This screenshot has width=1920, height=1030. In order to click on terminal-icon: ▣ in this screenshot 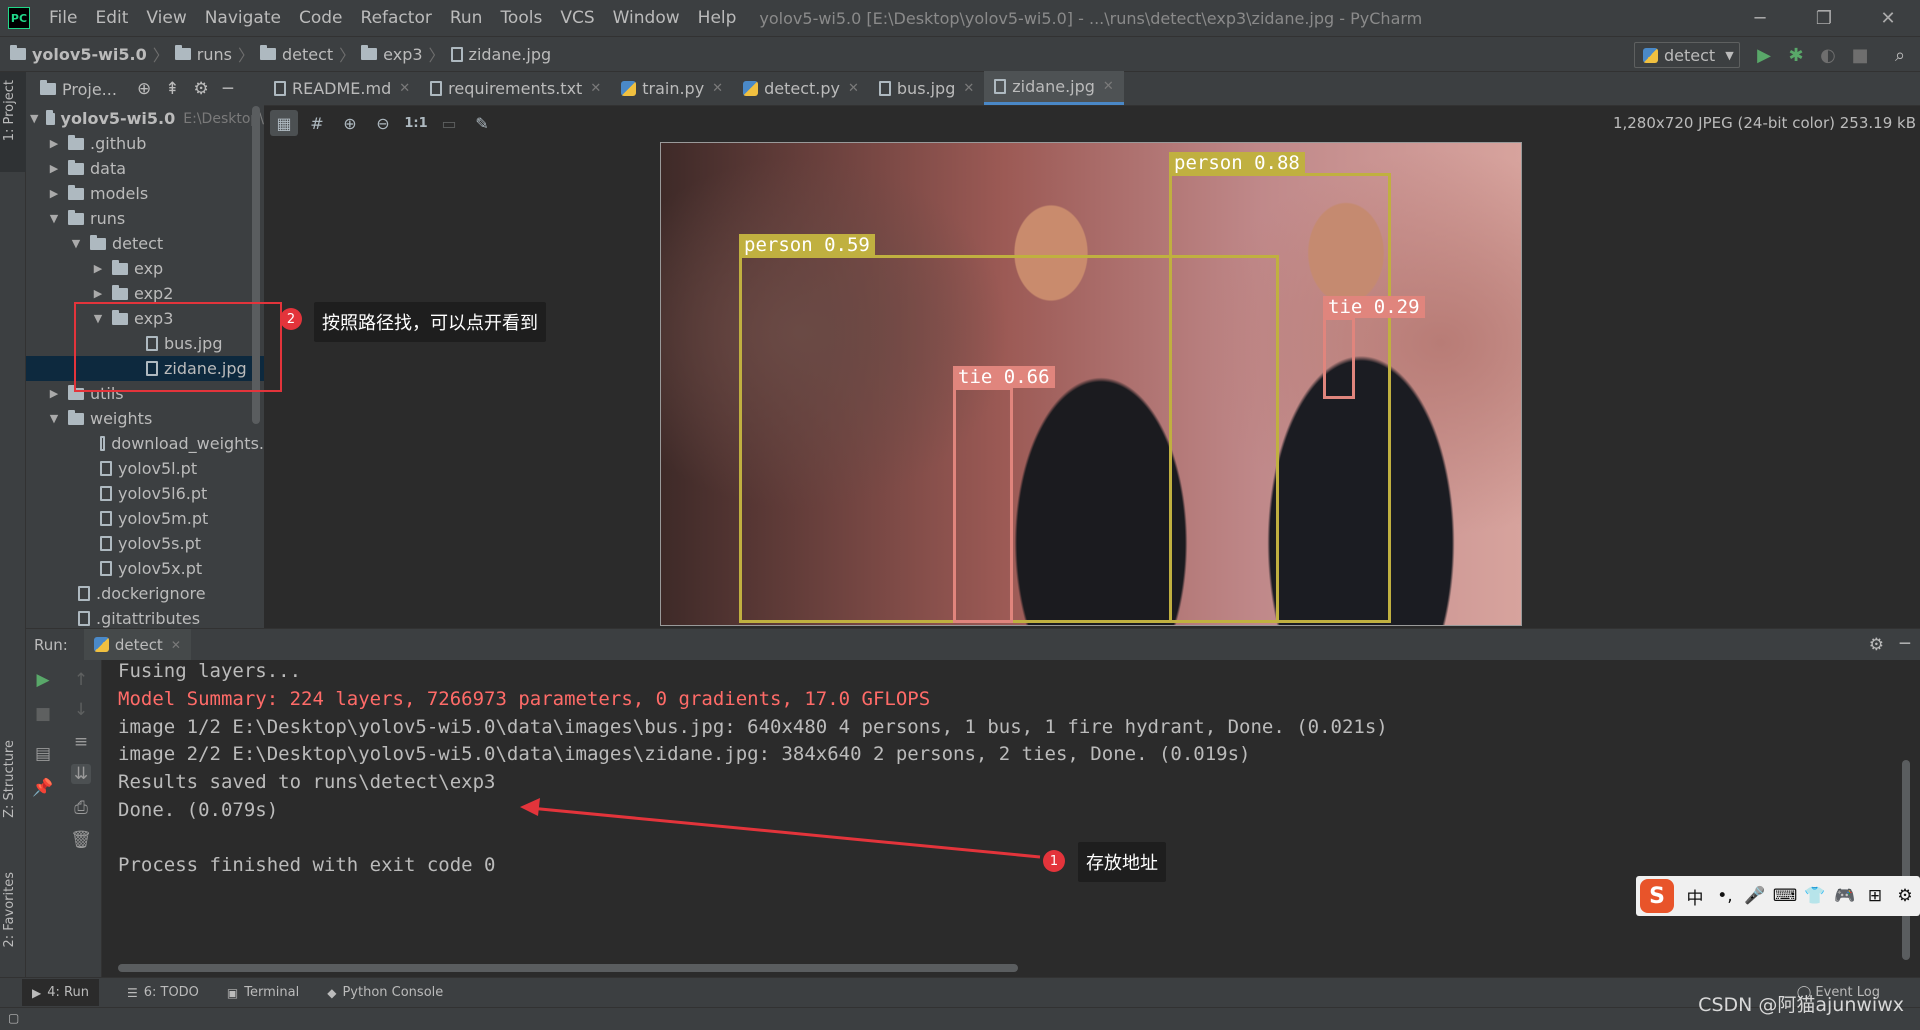, I will do `click(232, 992)`.